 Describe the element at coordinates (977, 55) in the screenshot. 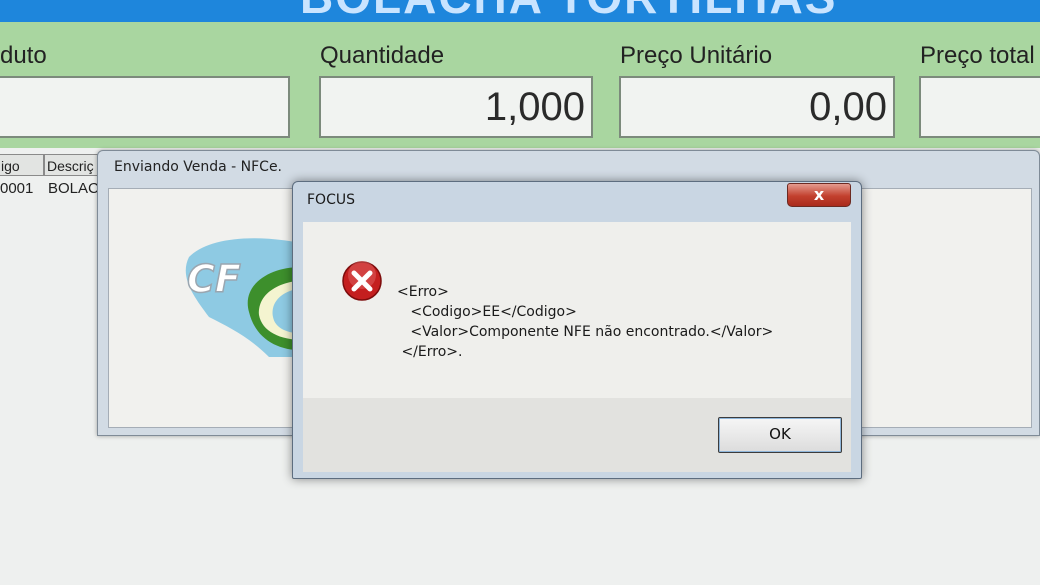

I see `preco-total-label: Preço total` at that location.